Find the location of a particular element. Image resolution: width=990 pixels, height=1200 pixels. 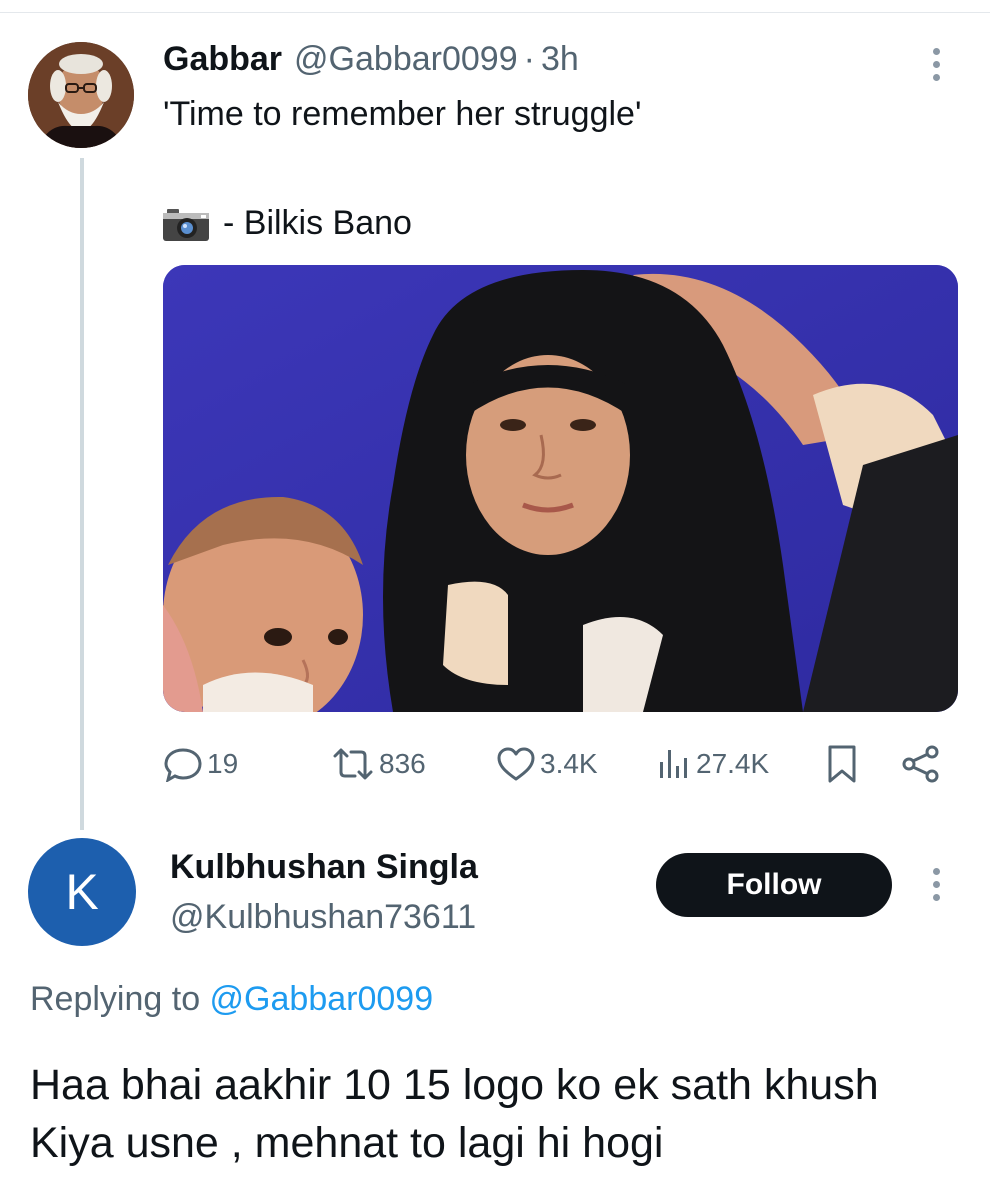

reply-action: 19 is located at coordinates (200, 764).